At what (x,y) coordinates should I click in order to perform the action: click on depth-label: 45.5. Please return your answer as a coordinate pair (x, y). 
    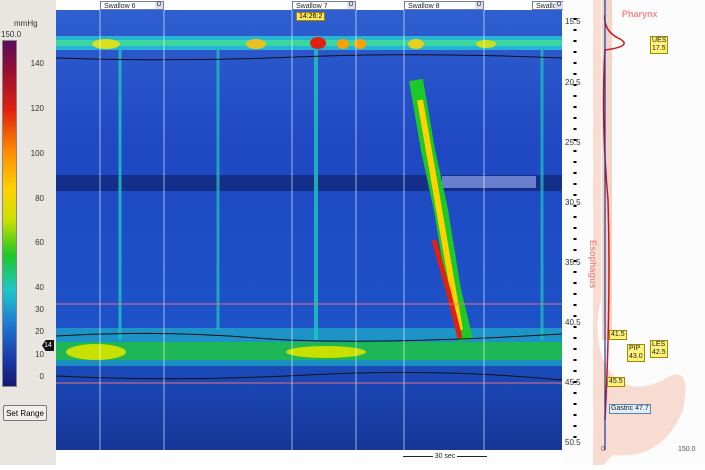
    Looking at the image, I should click on (573, 382).